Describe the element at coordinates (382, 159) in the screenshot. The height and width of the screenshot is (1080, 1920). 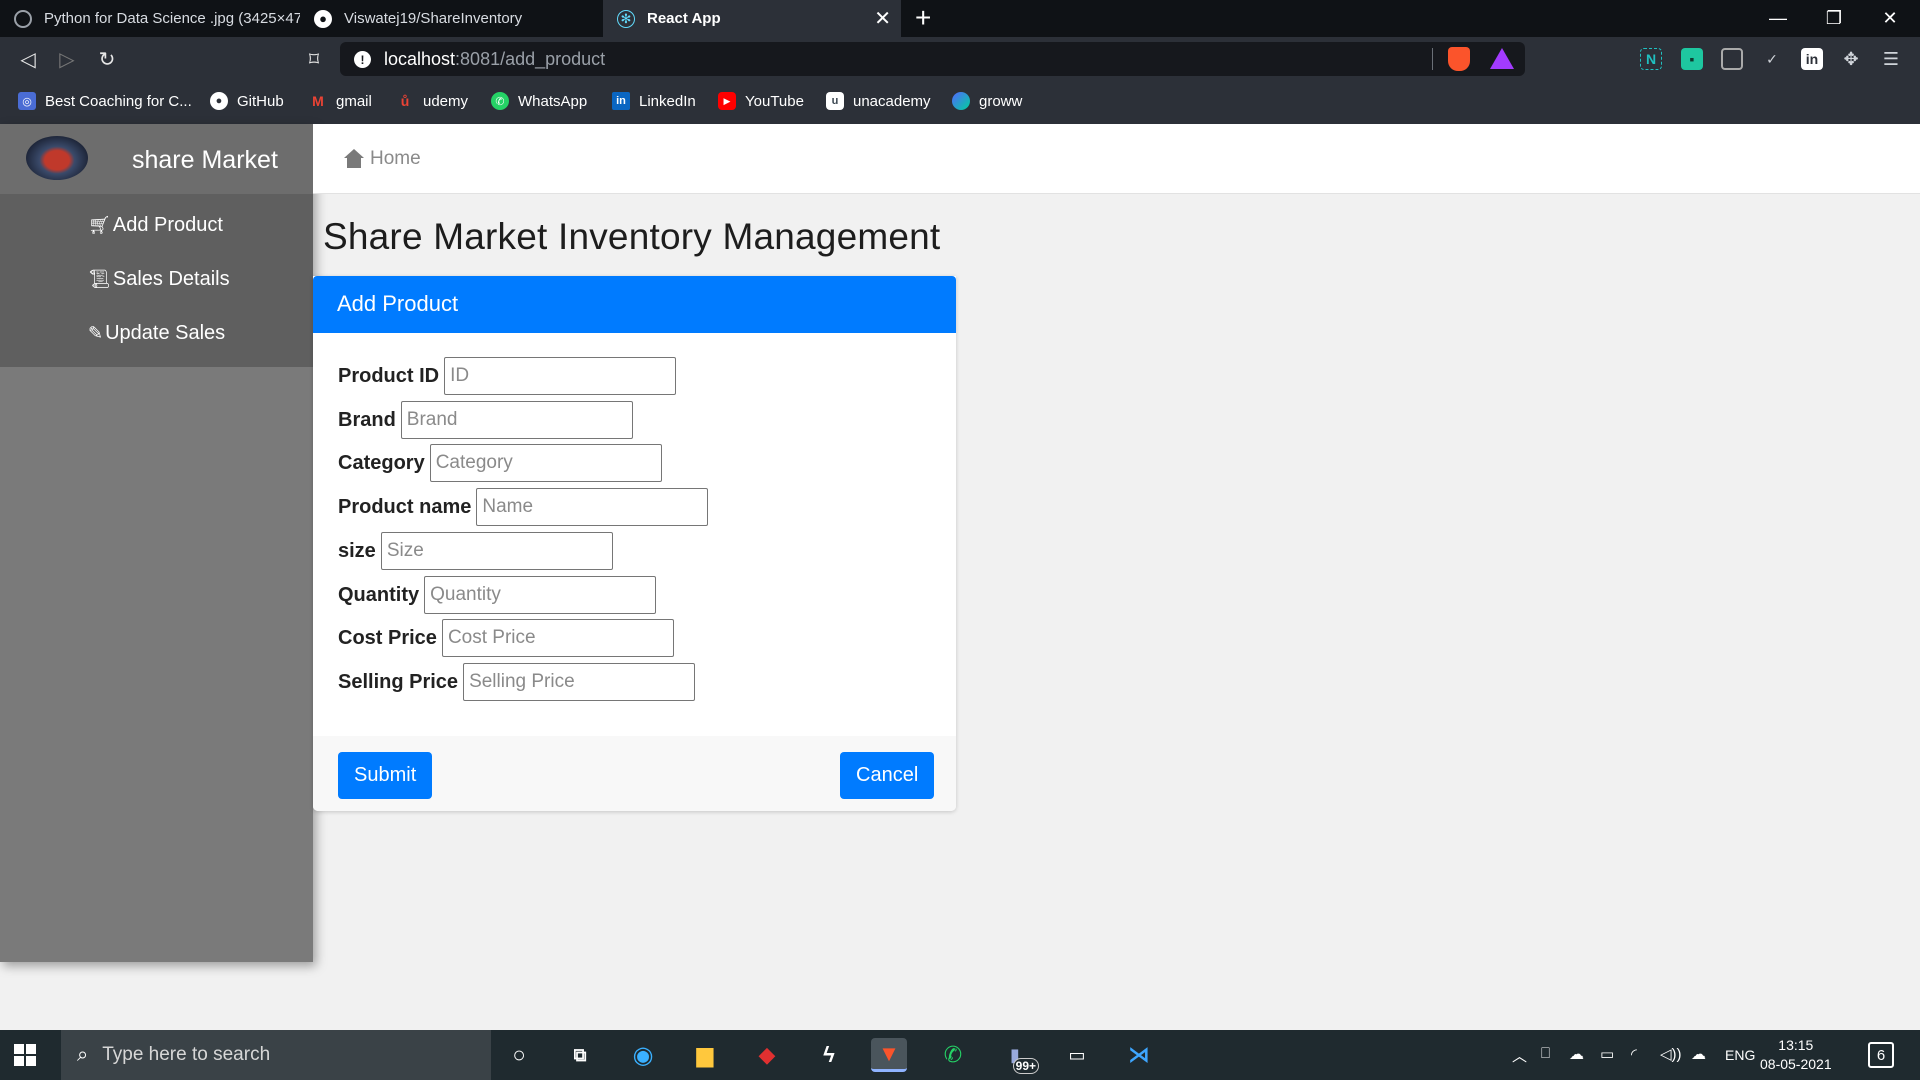
I see `home-link: Home` at that location.